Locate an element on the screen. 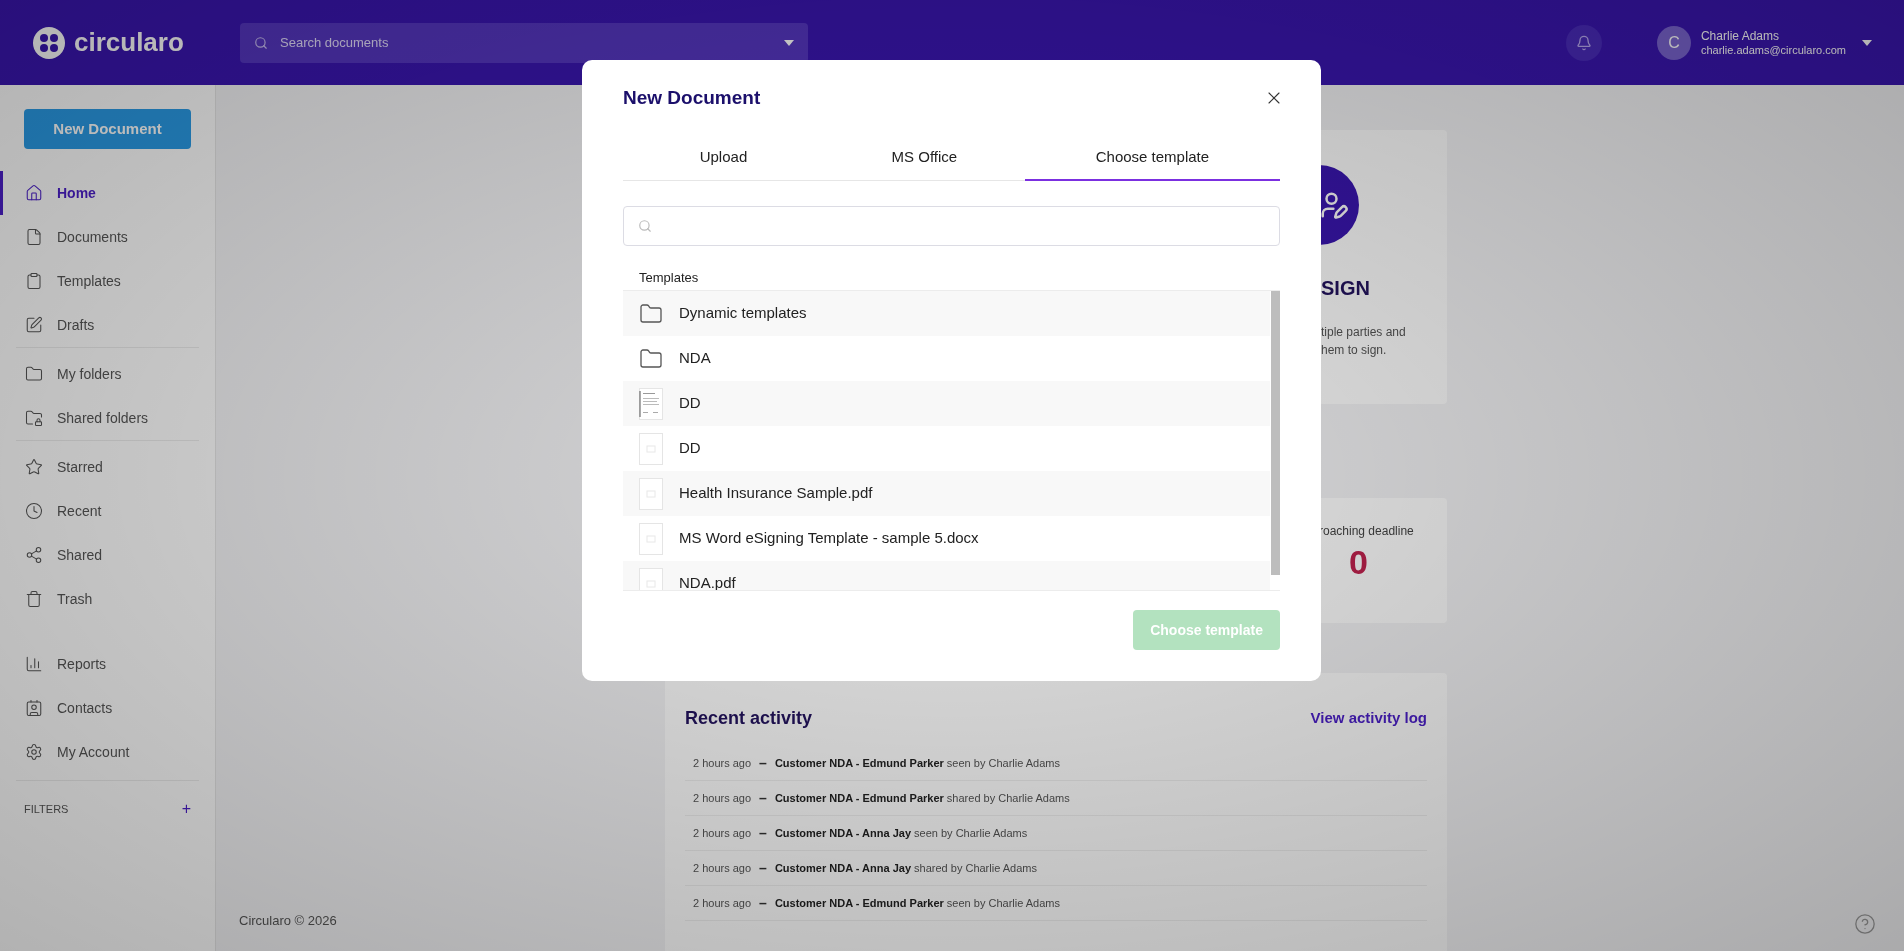 This screenshot has width=1904, height=951. card-description: tiple parties and hem to sign. is located at coordinates (1363, 341).